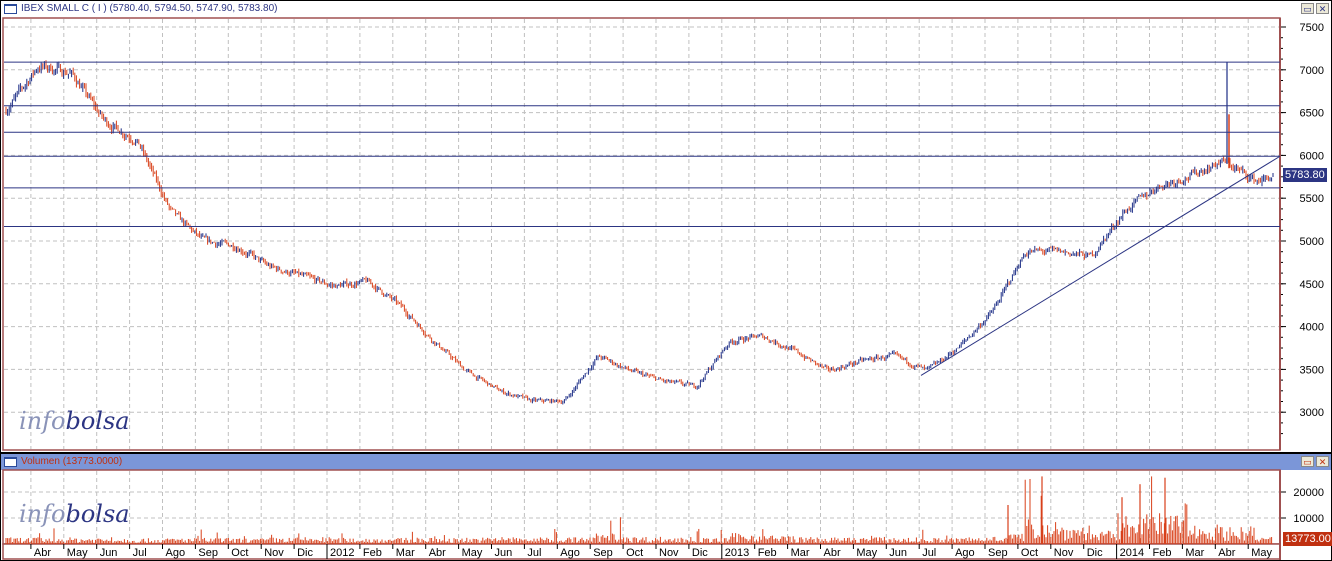  Describe the element at coordinates (1308, 519) in the screenshot. I see `y-tick-label: 10000` at that location.